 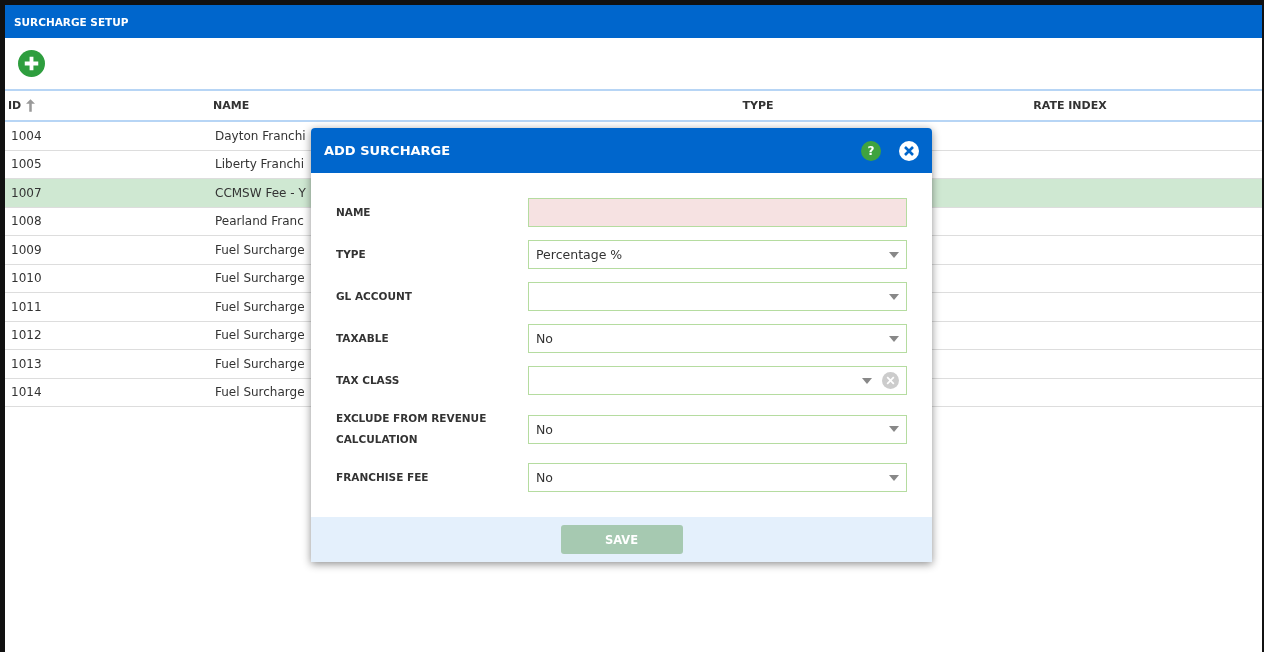 What do you see at coordinates (388, 150) in the screenshot?
I see `dialog-title: ADD SURCHARGE` at bounding box center [388, 150].